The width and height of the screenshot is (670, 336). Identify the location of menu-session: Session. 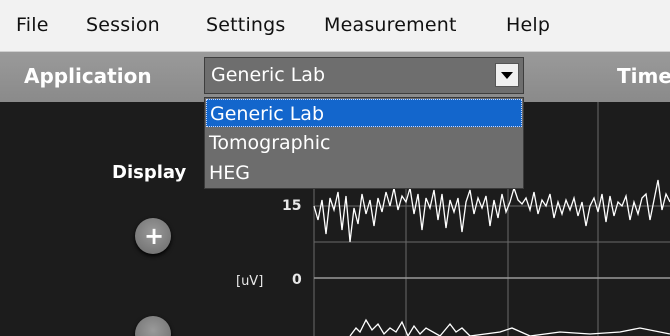
(123, 25).